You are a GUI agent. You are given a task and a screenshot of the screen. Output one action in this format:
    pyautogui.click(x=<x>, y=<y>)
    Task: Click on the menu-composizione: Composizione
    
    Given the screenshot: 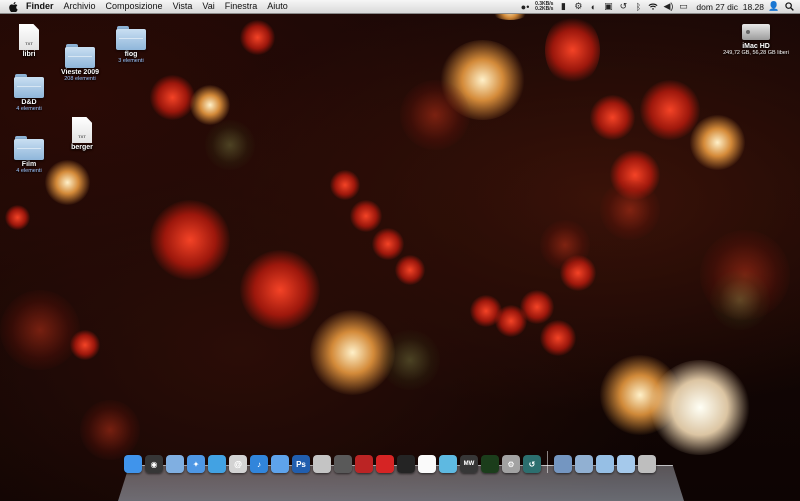 What is the action you would take?
    pyautogui.click(x=134, y=6)
    